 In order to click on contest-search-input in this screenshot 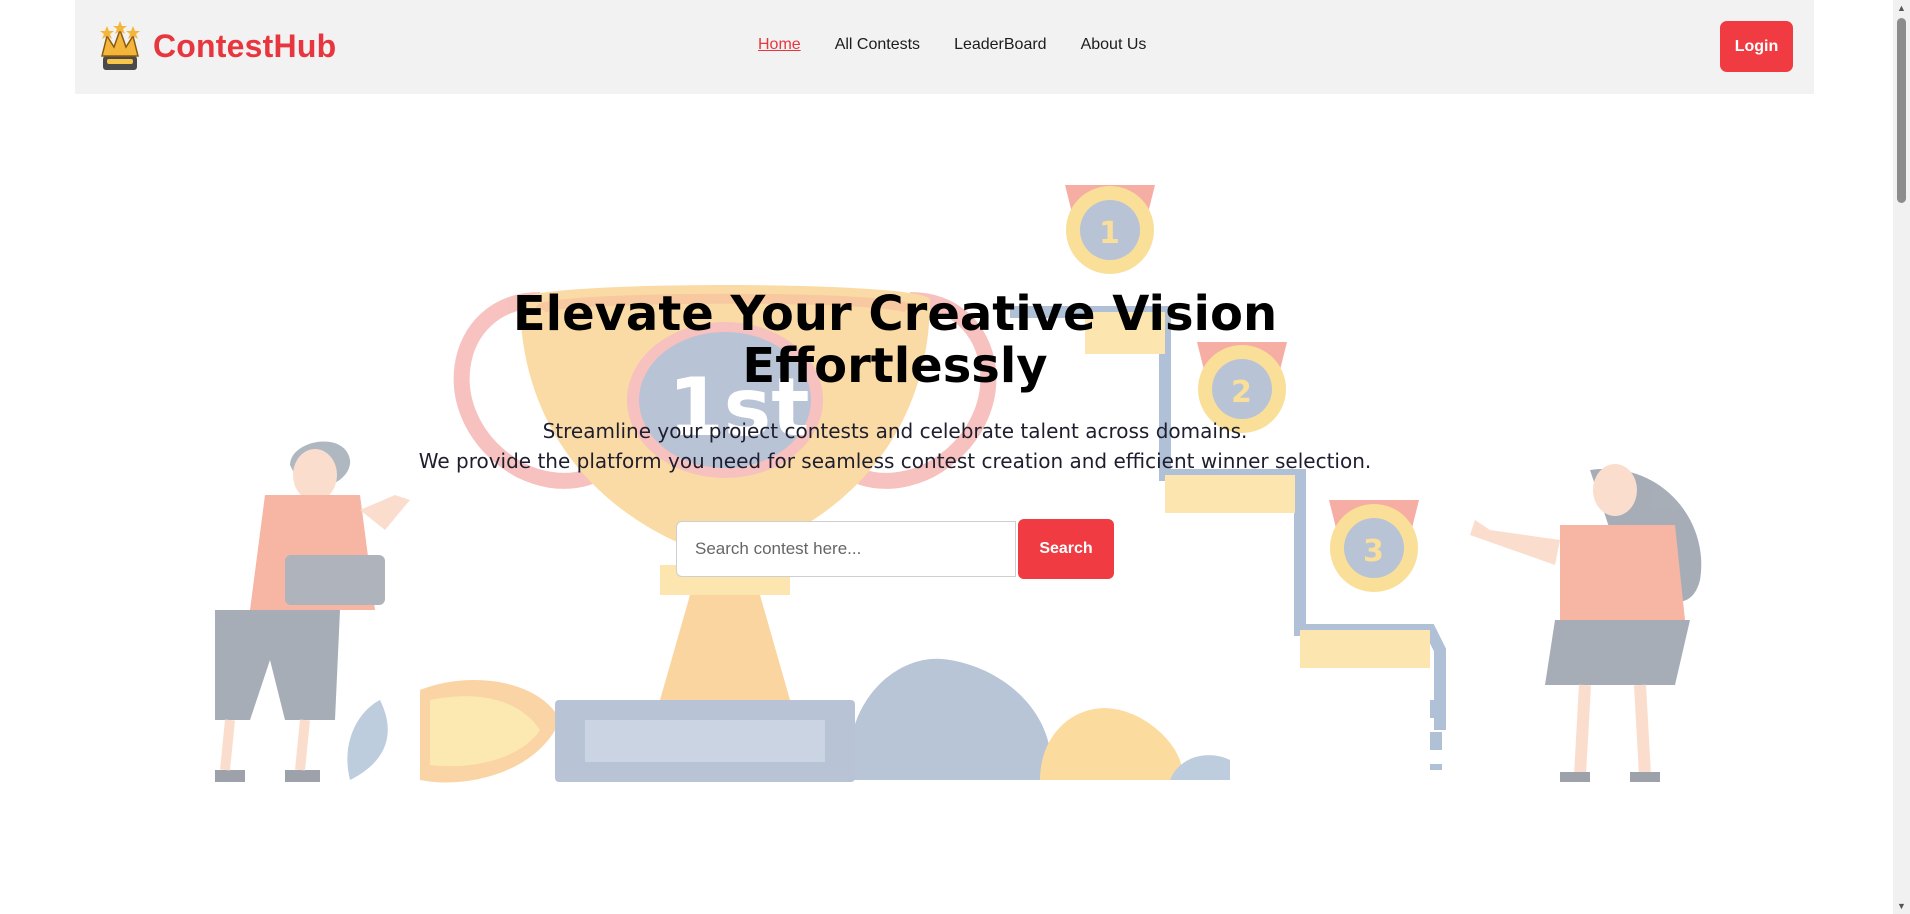, I will do `click(846, 549)`.